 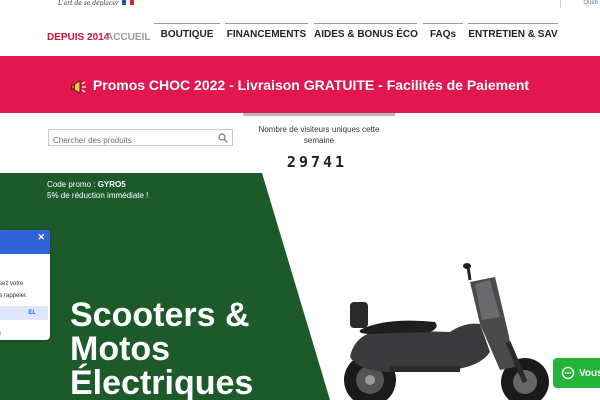 What do you see at coordinates (162, 382) in the screenshot?
I see `hero-title-line: Électriques` at bounding box center [162, 382].